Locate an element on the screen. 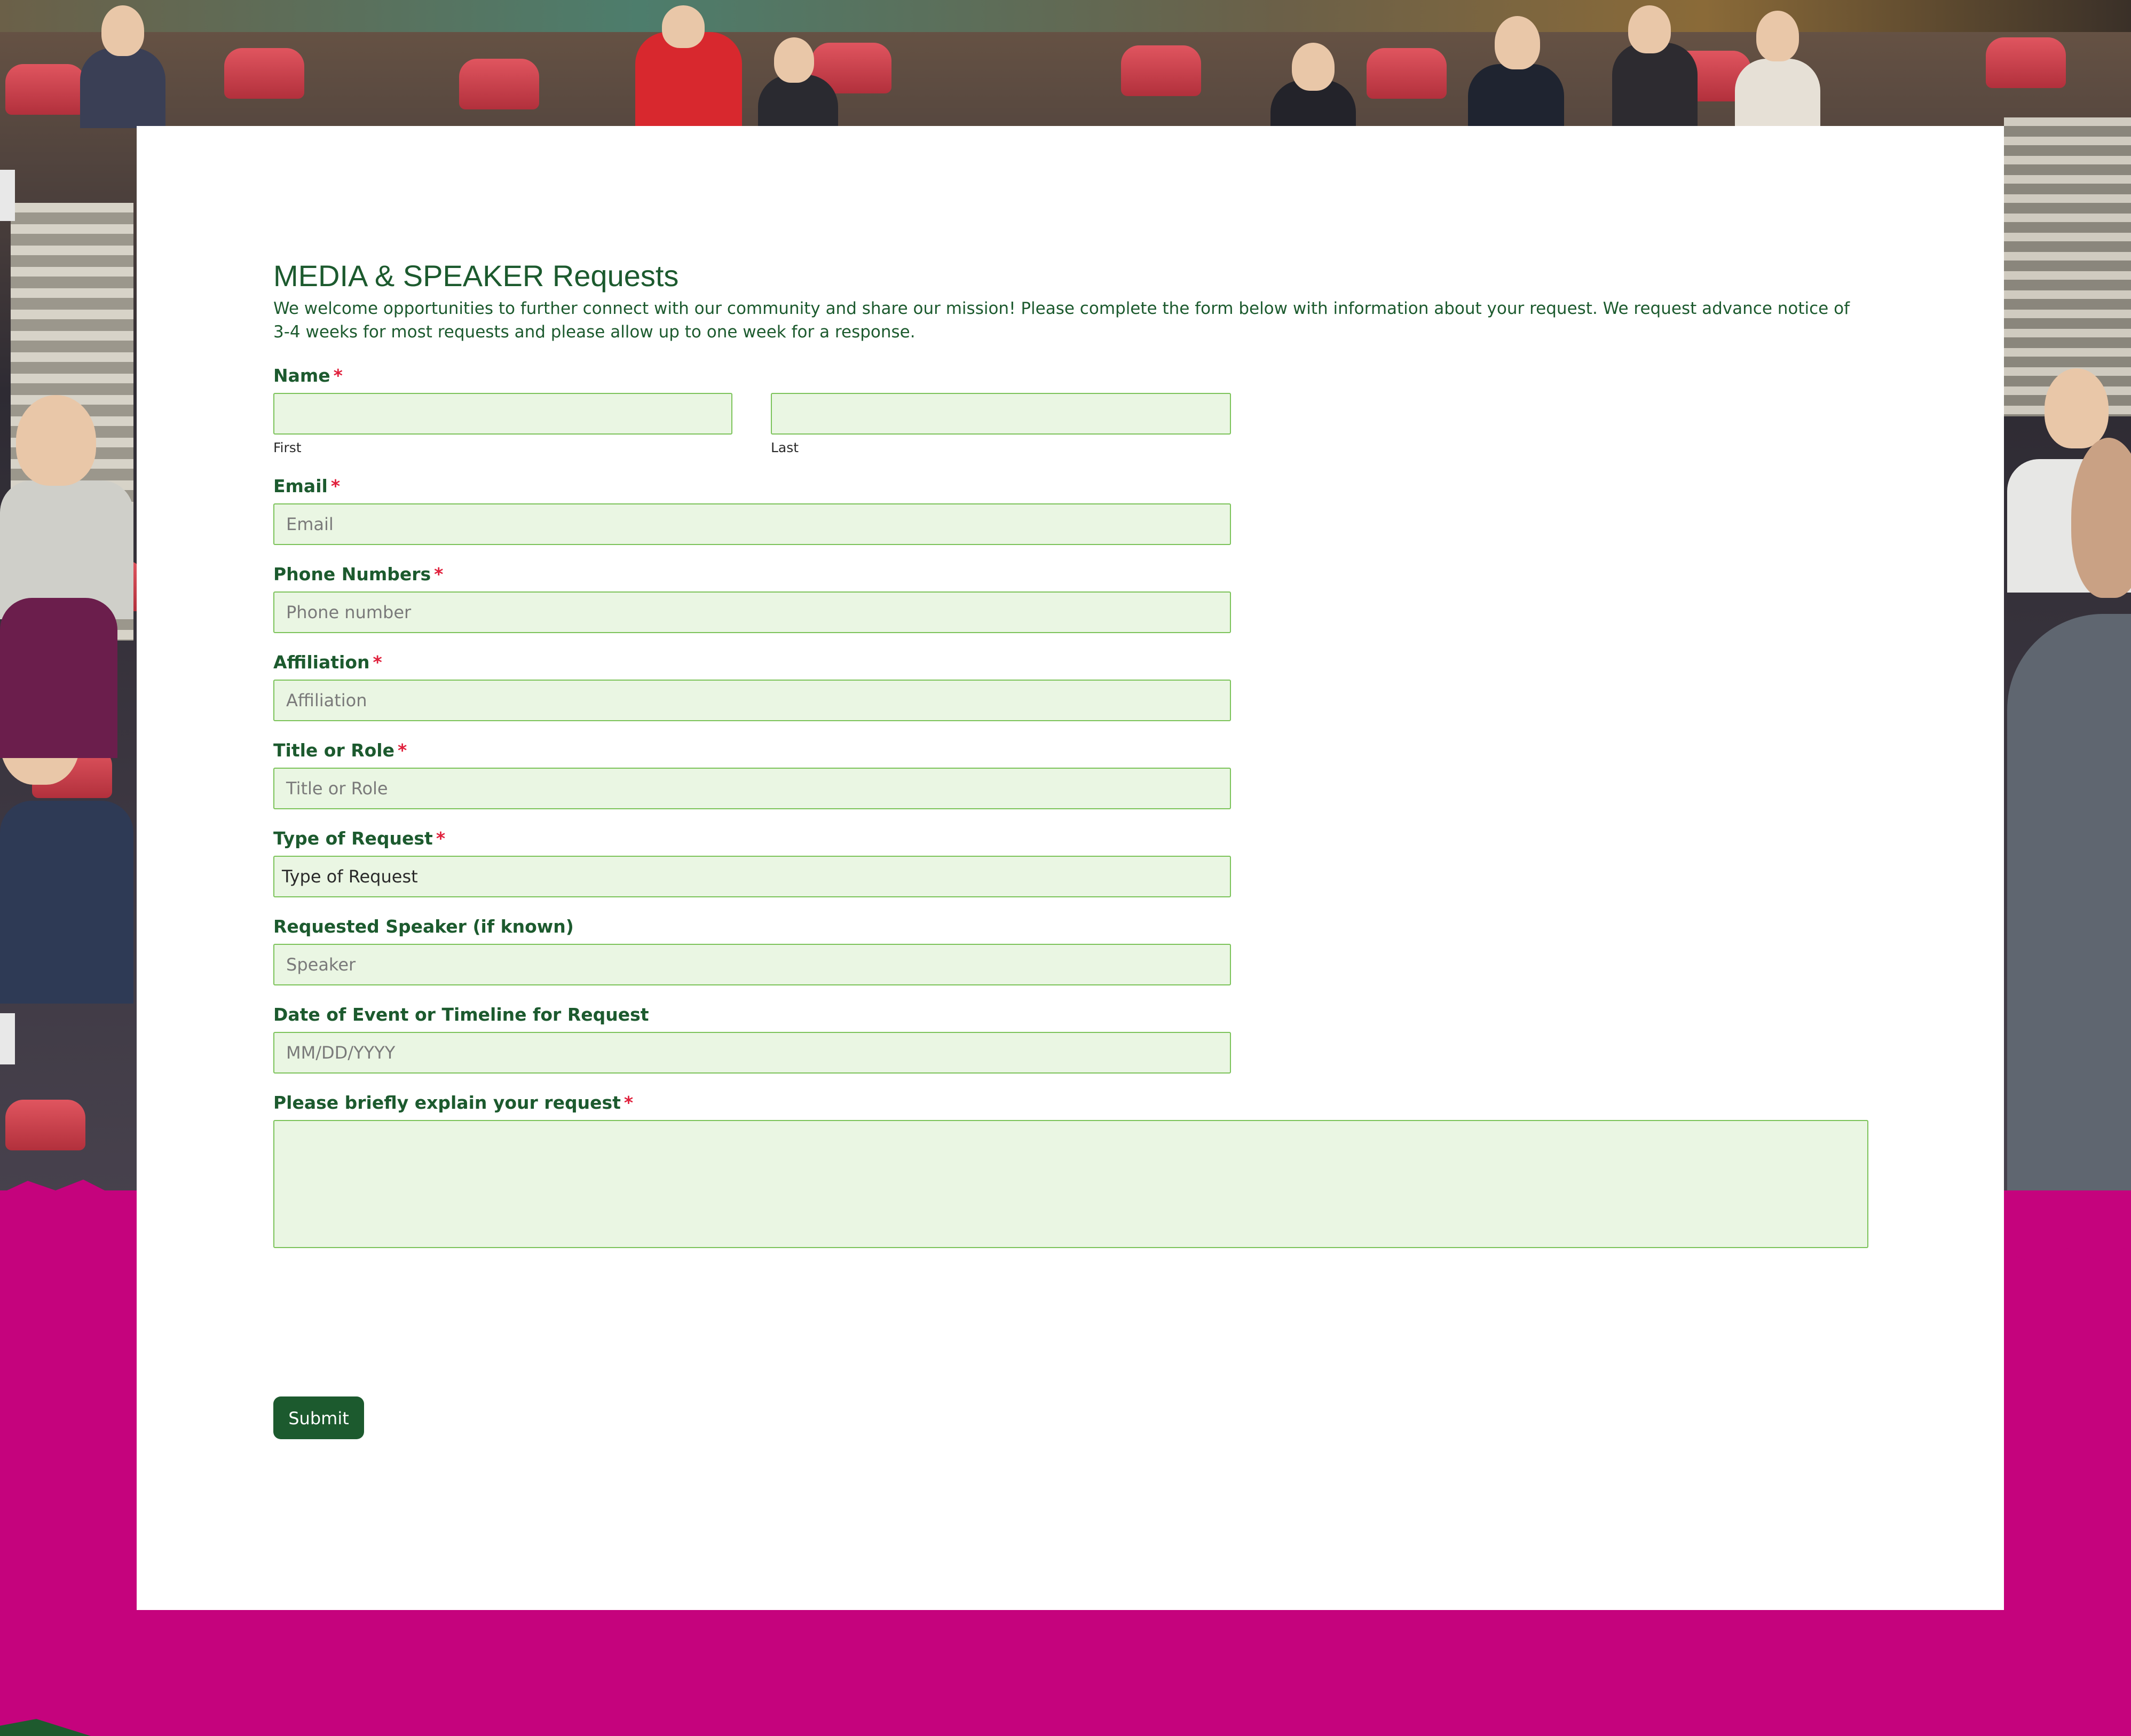 This screenshot has width=2131, height=1736. speaker-person is located at coordinates (2069, 921).